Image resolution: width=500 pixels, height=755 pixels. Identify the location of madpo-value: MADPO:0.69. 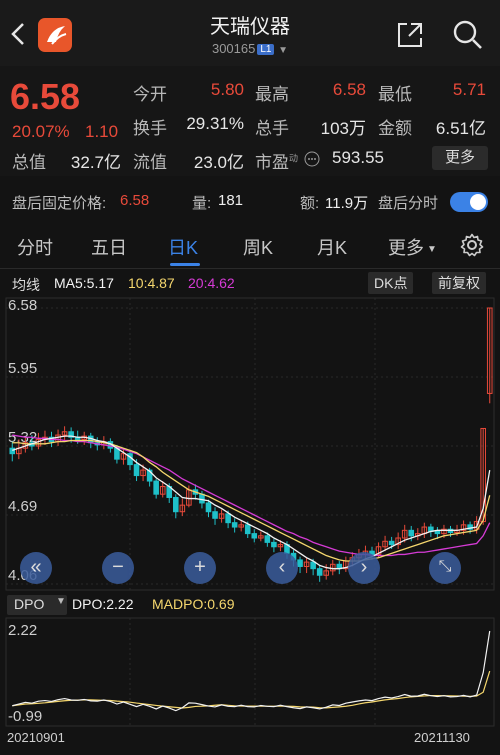
(193, 604).